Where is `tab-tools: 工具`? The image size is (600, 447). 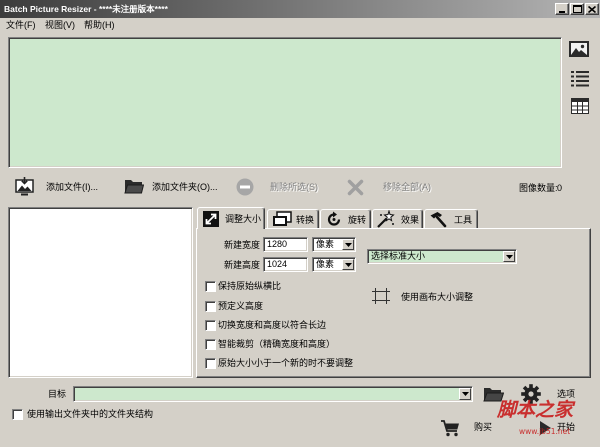 tab-tools: 工具 is located at coordinates (451, 218).